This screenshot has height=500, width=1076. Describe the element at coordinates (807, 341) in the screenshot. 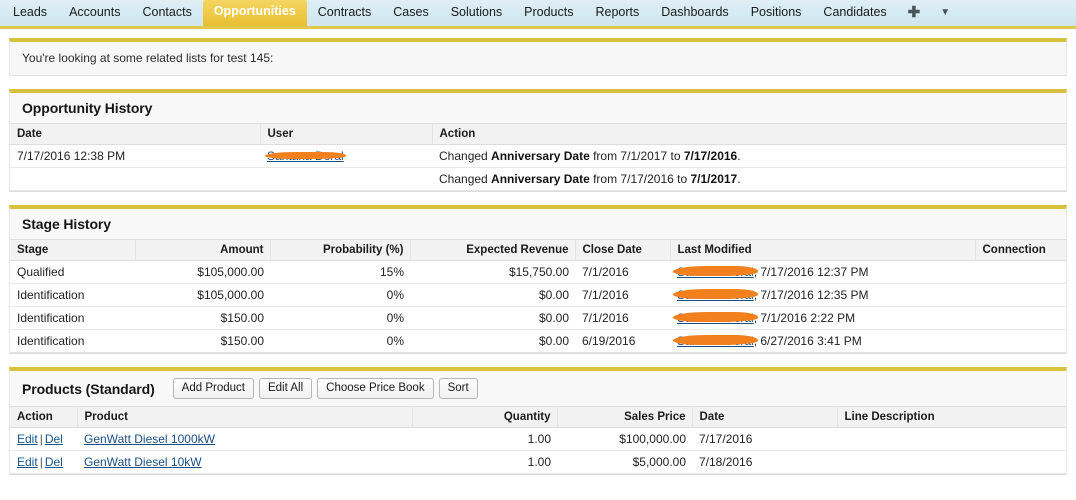

I see `last-modified-timestamp: , 6/27/2016 3:41 PM` at that location.